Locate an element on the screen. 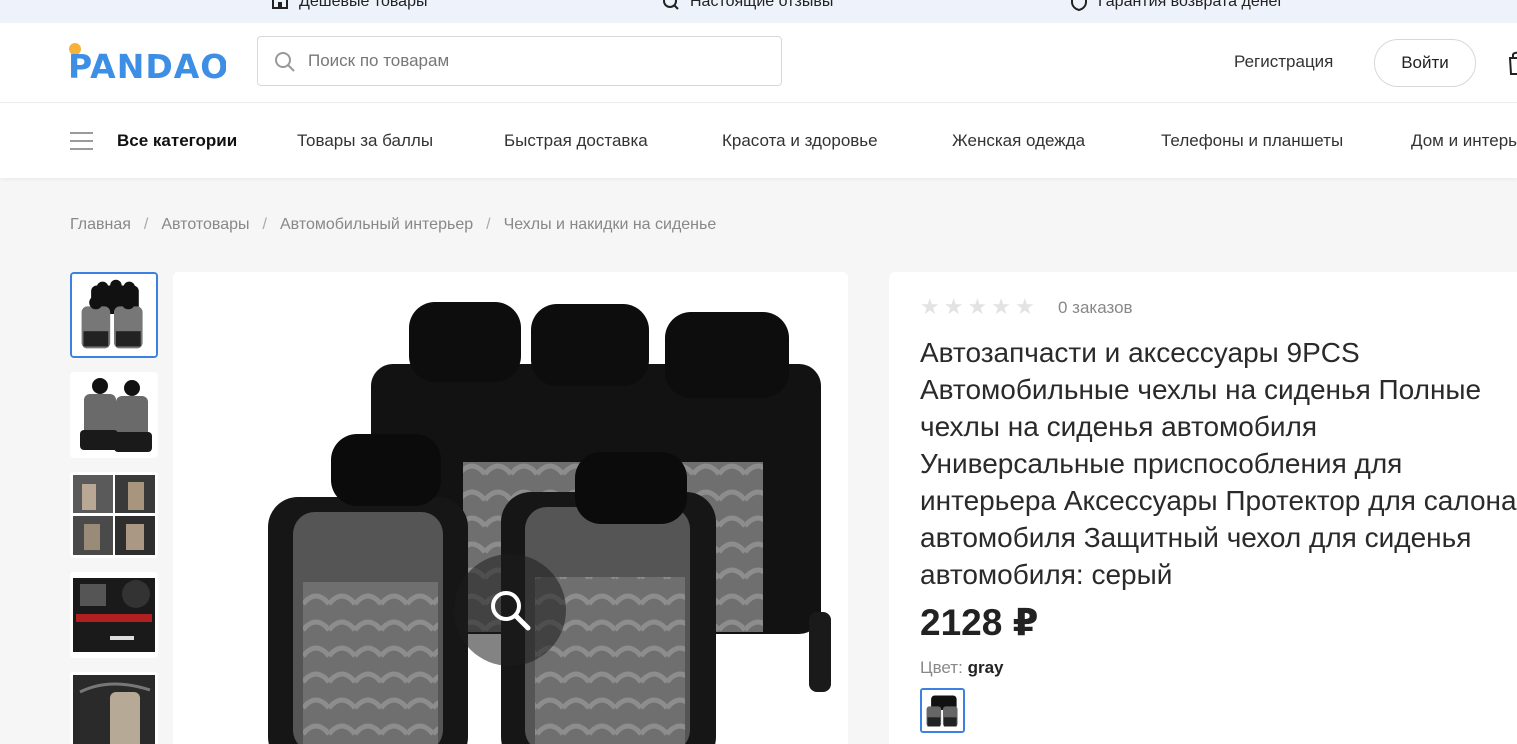 This screenshot has width=1517, height=744. pandao-logo: PANDAO is located at coordinates (146, 60).